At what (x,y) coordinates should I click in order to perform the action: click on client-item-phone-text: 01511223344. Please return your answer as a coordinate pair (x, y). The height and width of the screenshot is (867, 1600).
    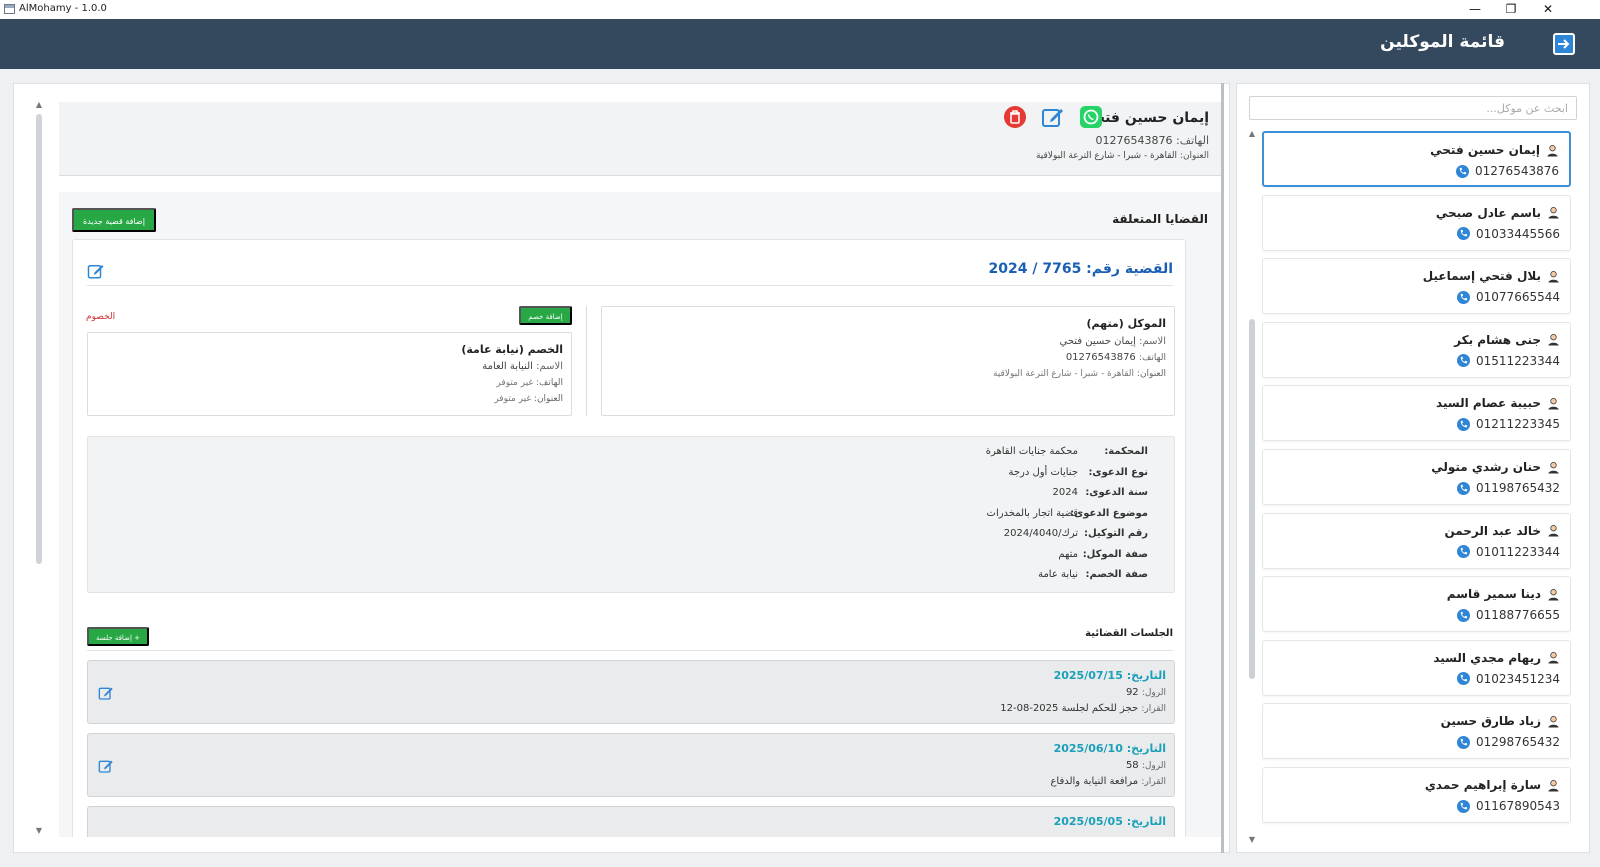
    Looking at the image, I should click on (1518, 360).